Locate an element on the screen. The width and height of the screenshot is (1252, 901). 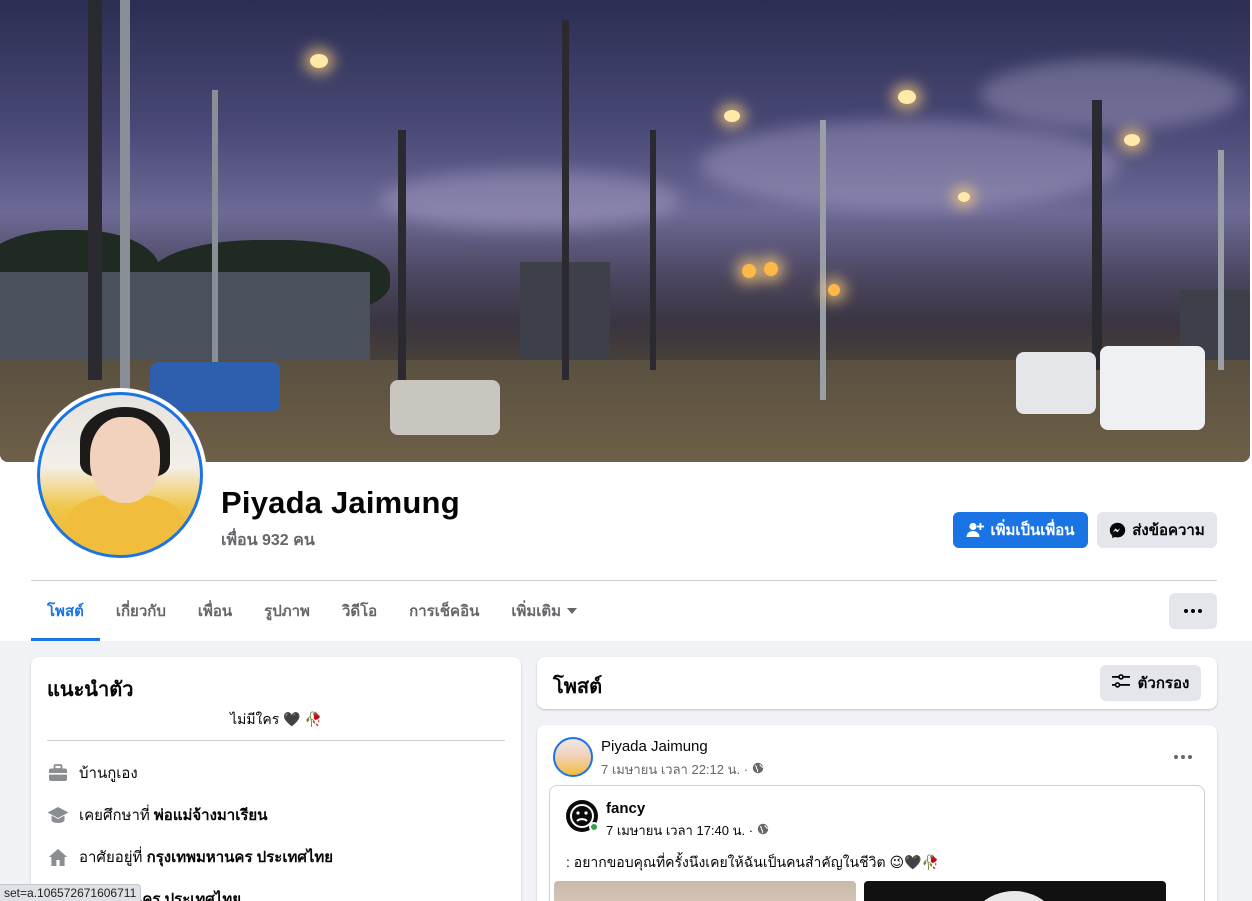
intro-education: เคยศึกษาที่ พ่อแม่จ้างมาเรียน is located at coordinates (157, 815).